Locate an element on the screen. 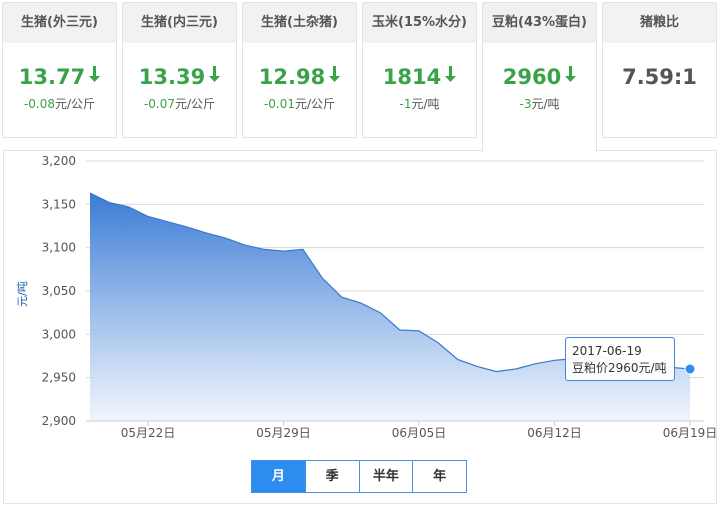 The image size is (720, 509). card-title: 猪粮比 is located at coordinates (659, 23).